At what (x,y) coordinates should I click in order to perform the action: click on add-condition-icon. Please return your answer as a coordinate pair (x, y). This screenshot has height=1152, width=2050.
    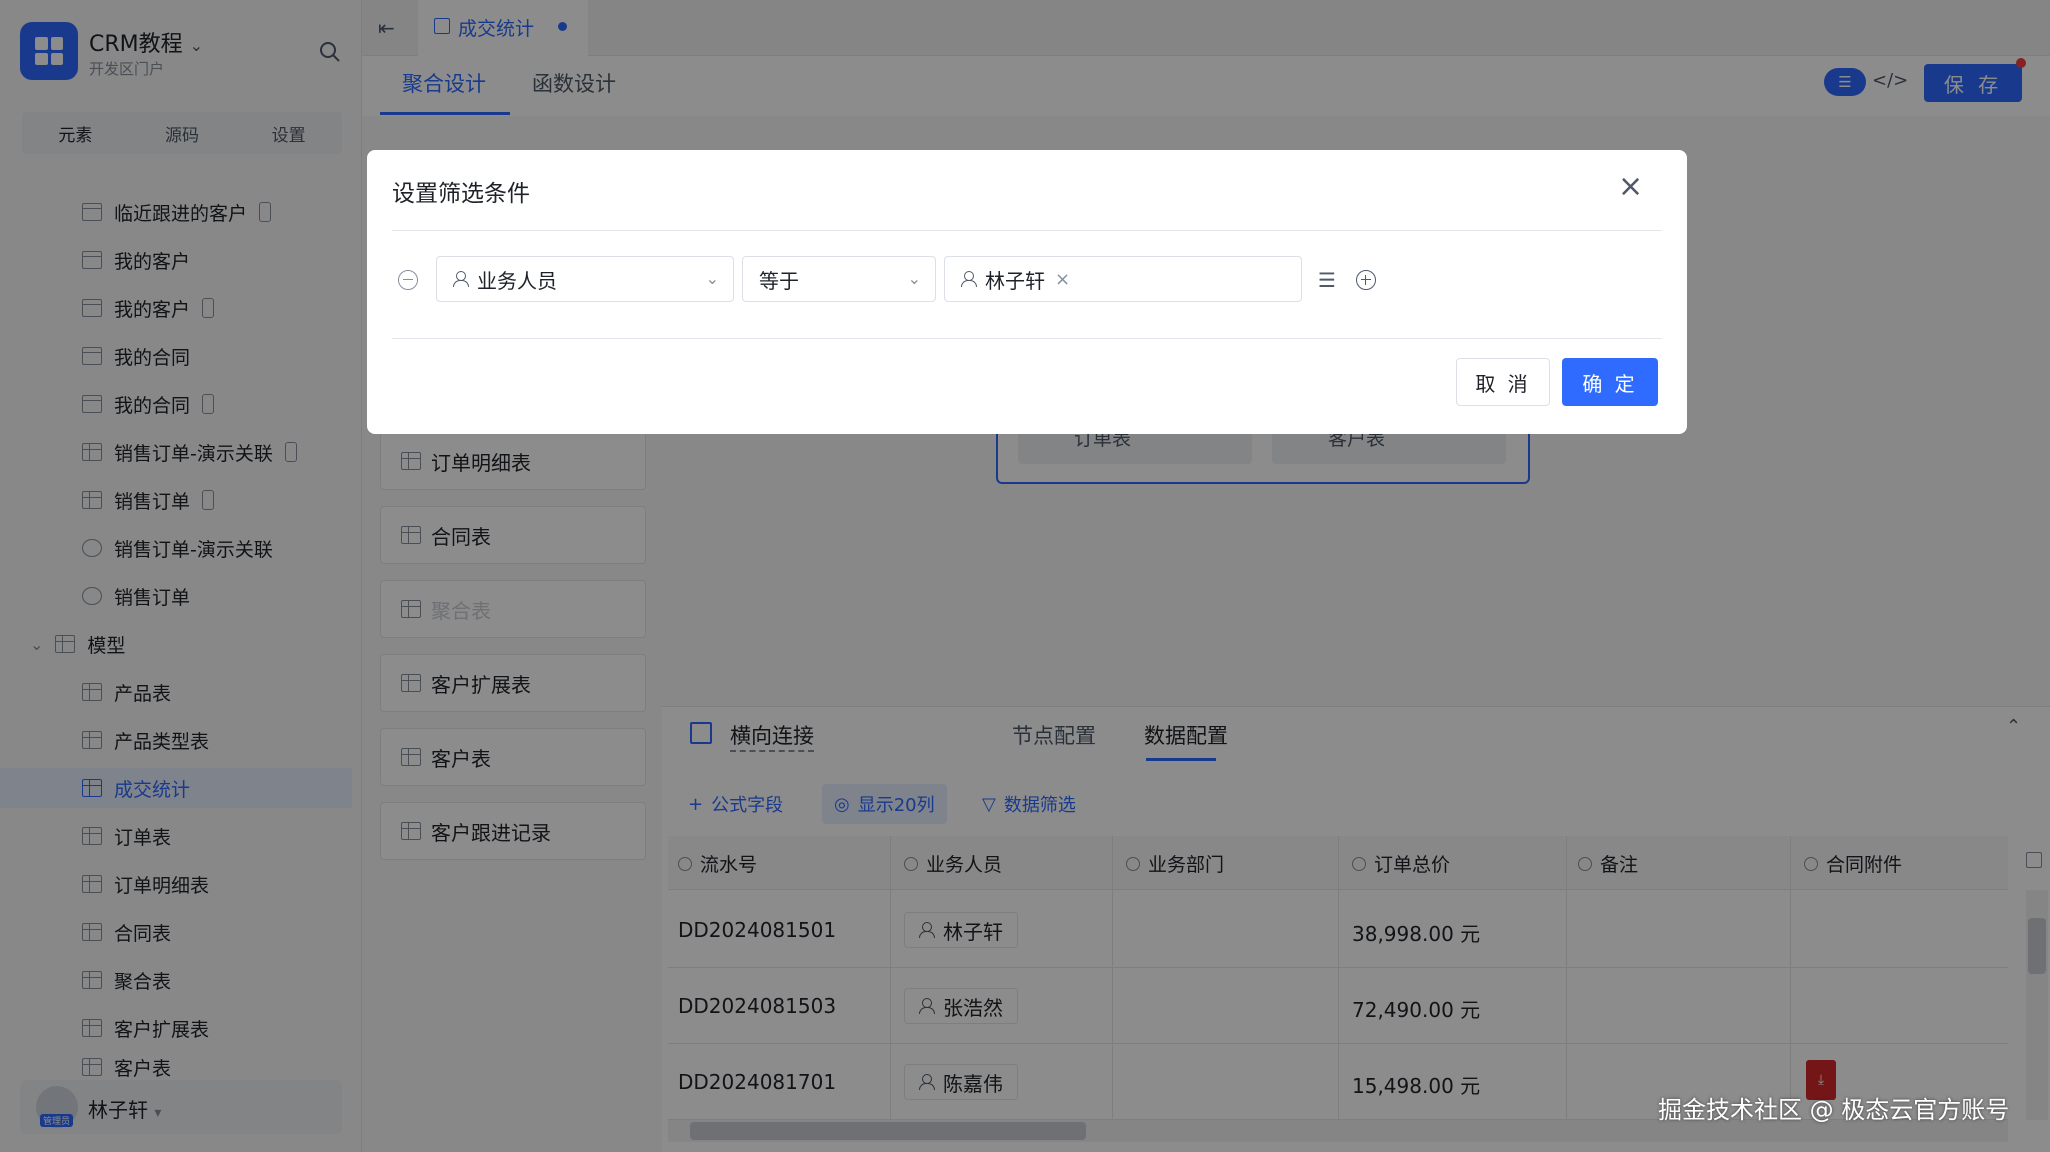
    Looking at the image, I should click on (1366, 280).